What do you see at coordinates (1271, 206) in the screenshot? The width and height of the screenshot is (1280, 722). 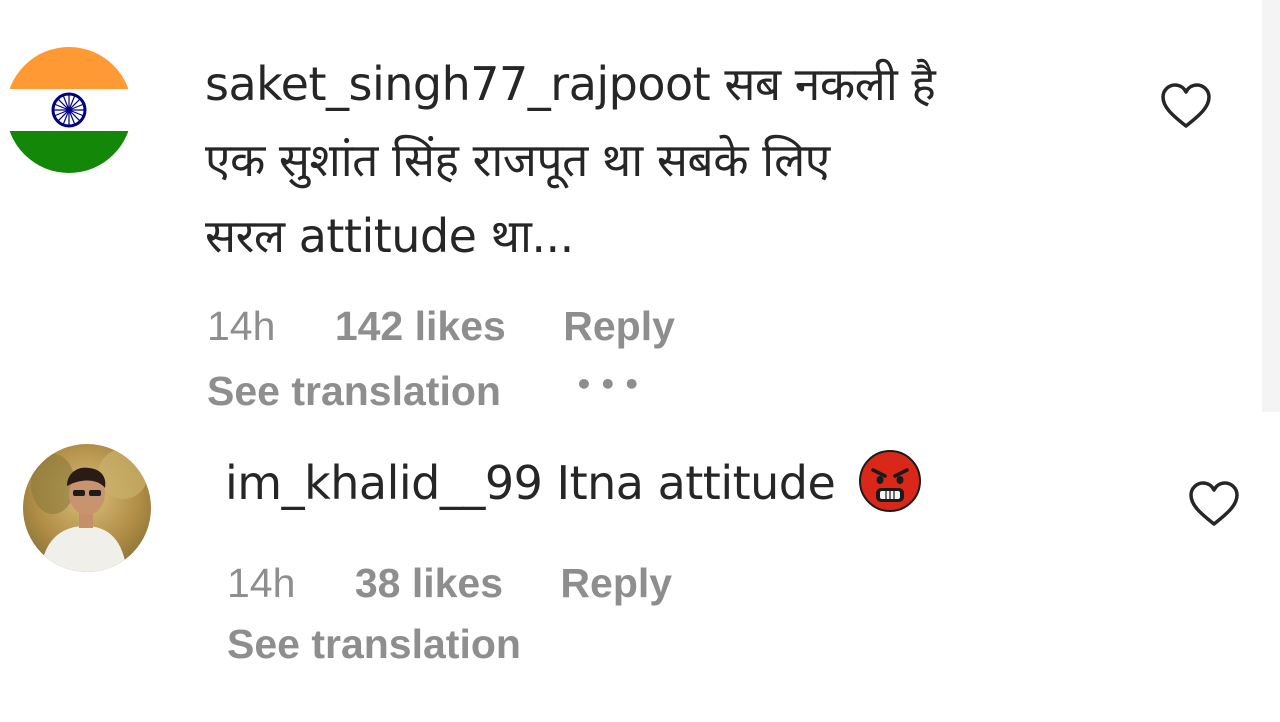 I see `scrollbar-track` at bounding box center [1271, 206].